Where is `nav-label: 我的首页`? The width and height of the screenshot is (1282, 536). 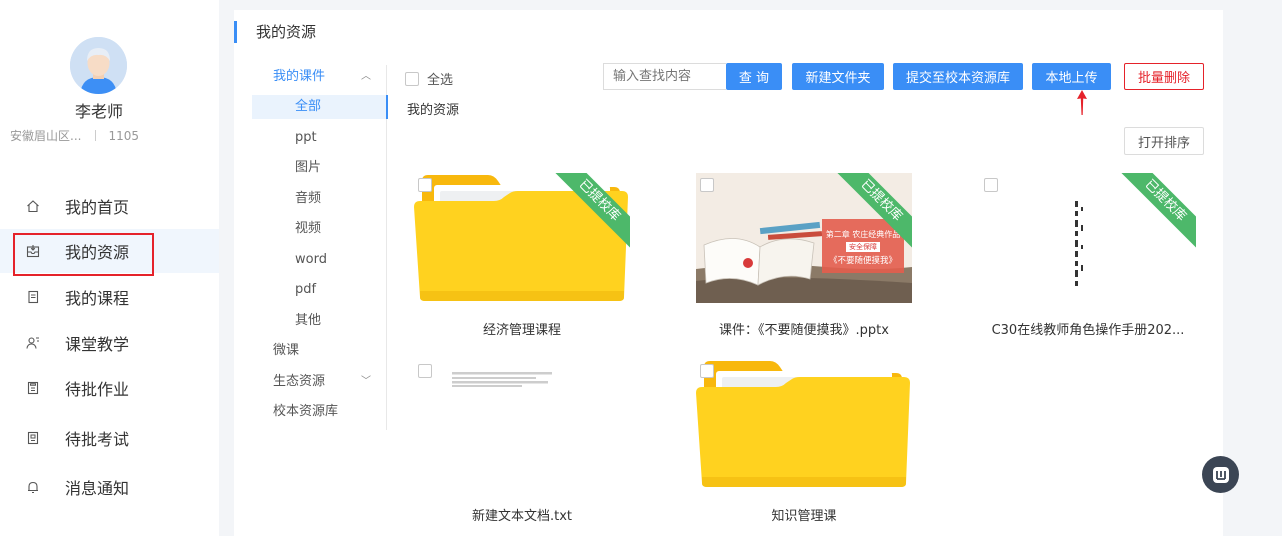
nav-label: 我的首页 is located at coordinates (97, 207).